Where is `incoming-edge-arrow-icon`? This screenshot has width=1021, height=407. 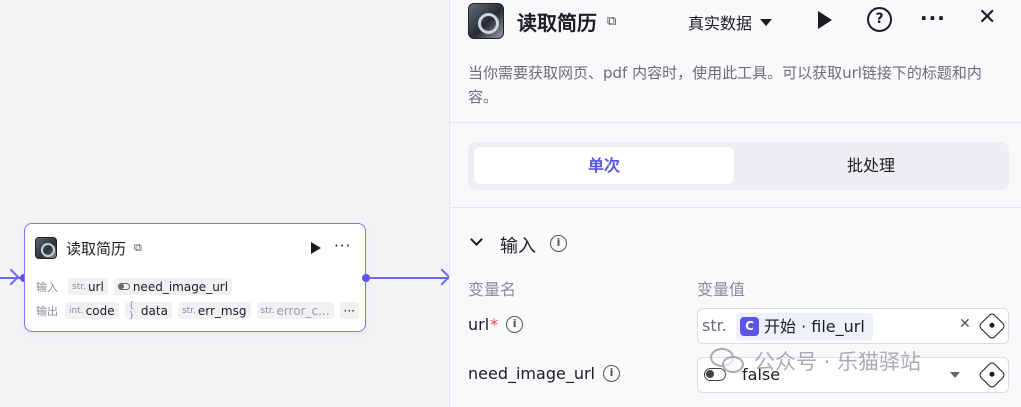 incoming-edge-arrow-icon is located at coordinates (11, 277).